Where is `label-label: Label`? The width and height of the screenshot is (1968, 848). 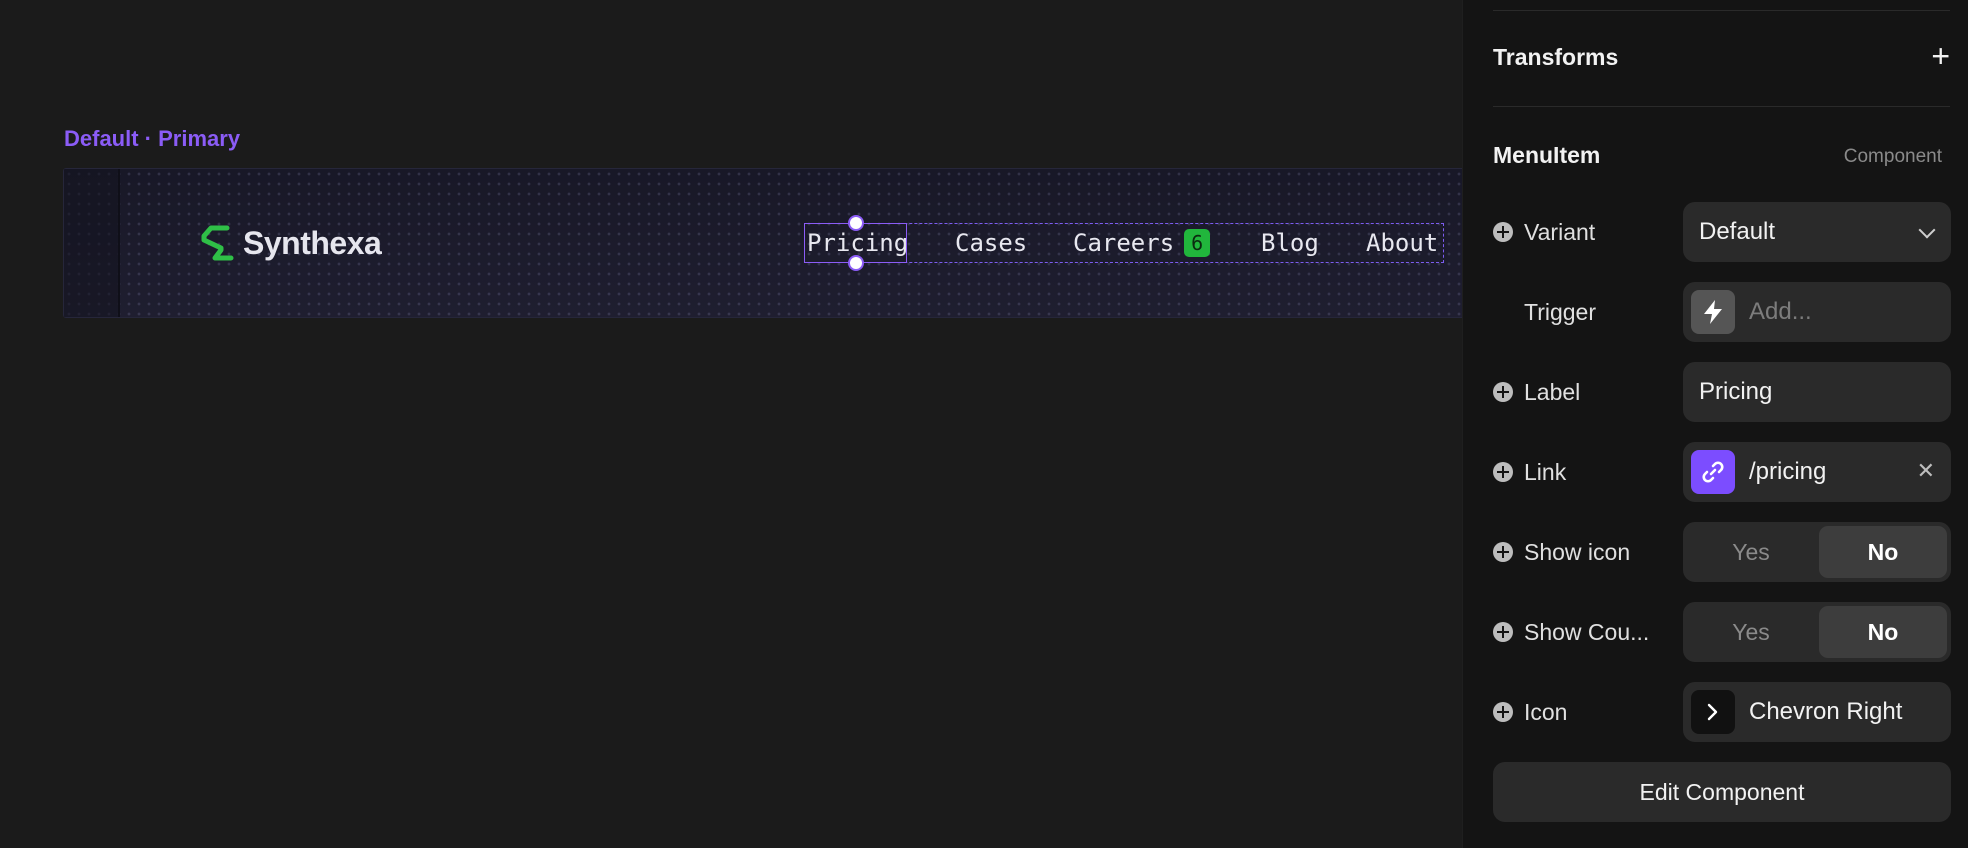
label-label: Label is located at coordinates (1536, 392).